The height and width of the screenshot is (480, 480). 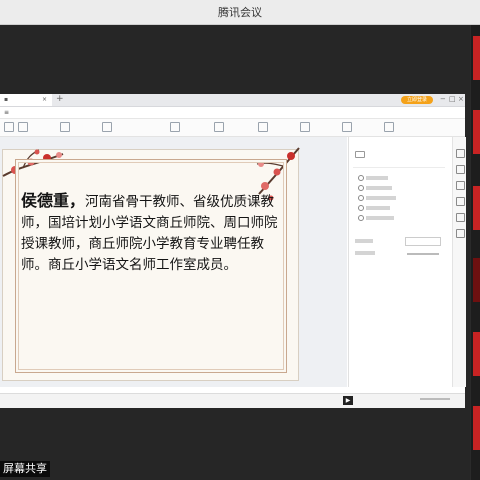 What do you see at coordinates (232, 400) in the screenshot?
I see `status-bar: ▶` at bounding box center [232, 400].